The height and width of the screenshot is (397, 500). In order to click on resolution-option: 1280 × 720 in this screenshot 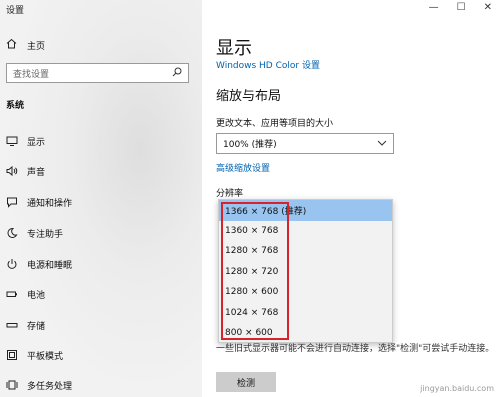, I will do `click(305, 272)`.